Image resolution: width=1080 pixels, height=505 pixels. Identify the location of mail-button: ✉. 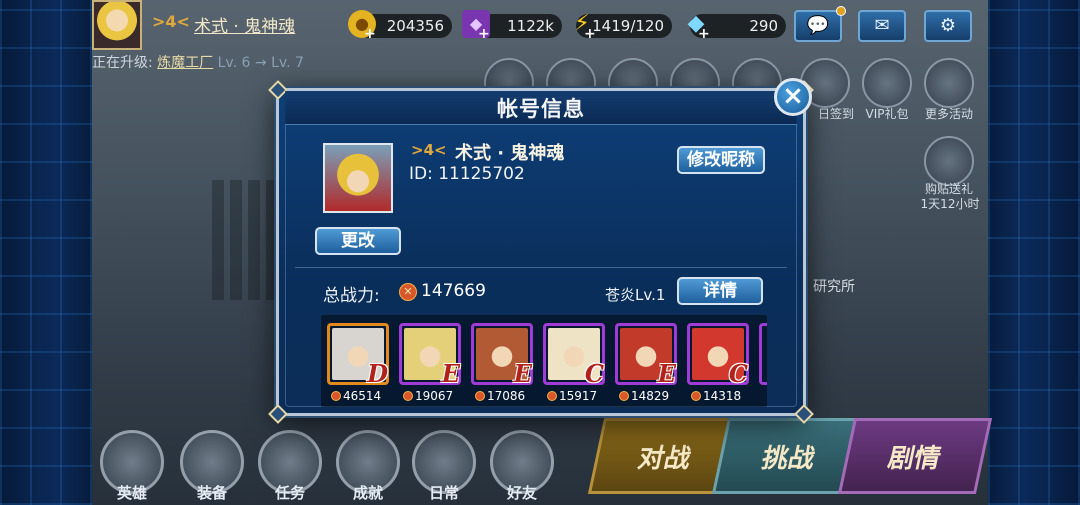
(882, 26).